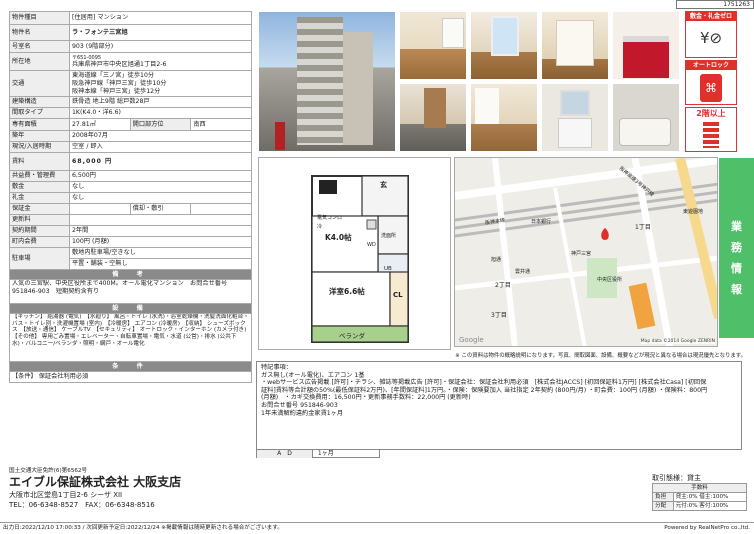 The image size is (754, 534). Describe the element at coordinates (221, 124) in the screenshot. I see `window-value: 南西` at that location.